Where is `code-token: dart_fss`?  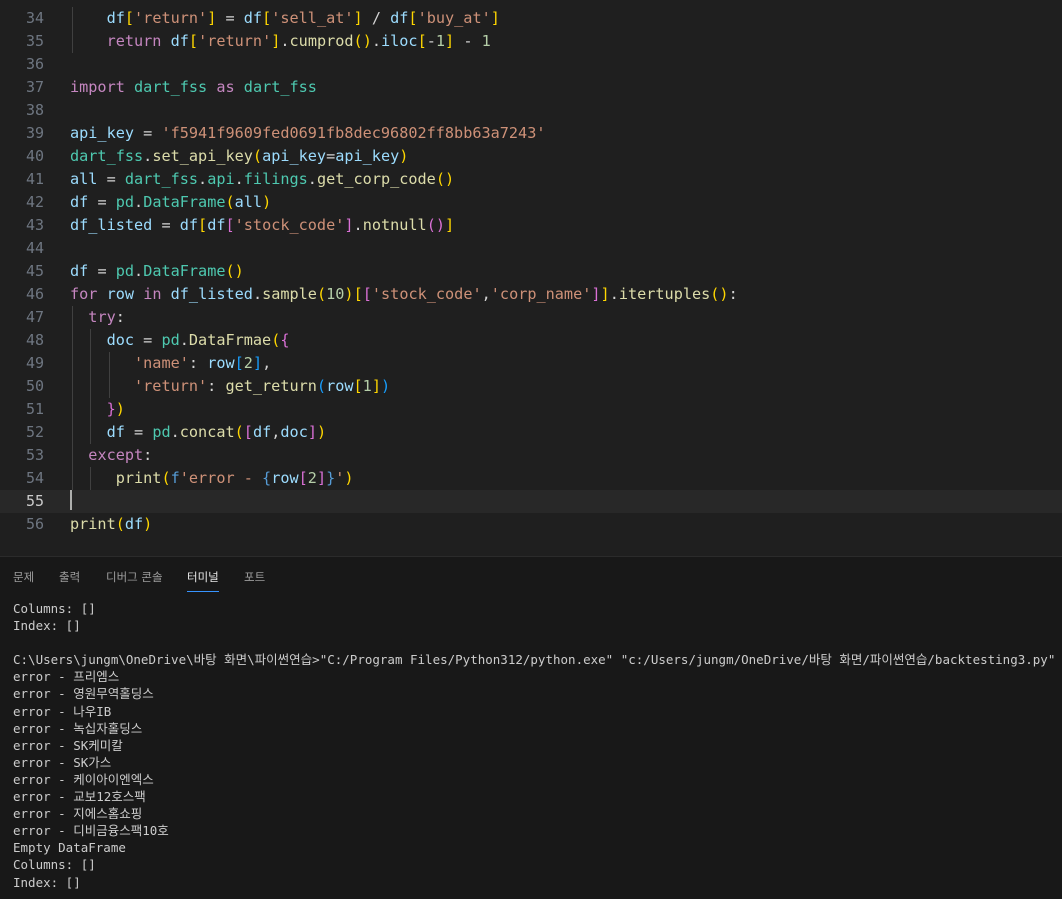 code-token: dart_fss is located at coordinates (171, 87).